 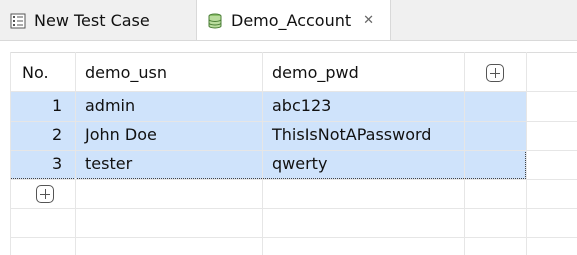 I want to click on tabbar-divider, so click(x=288, y=40).